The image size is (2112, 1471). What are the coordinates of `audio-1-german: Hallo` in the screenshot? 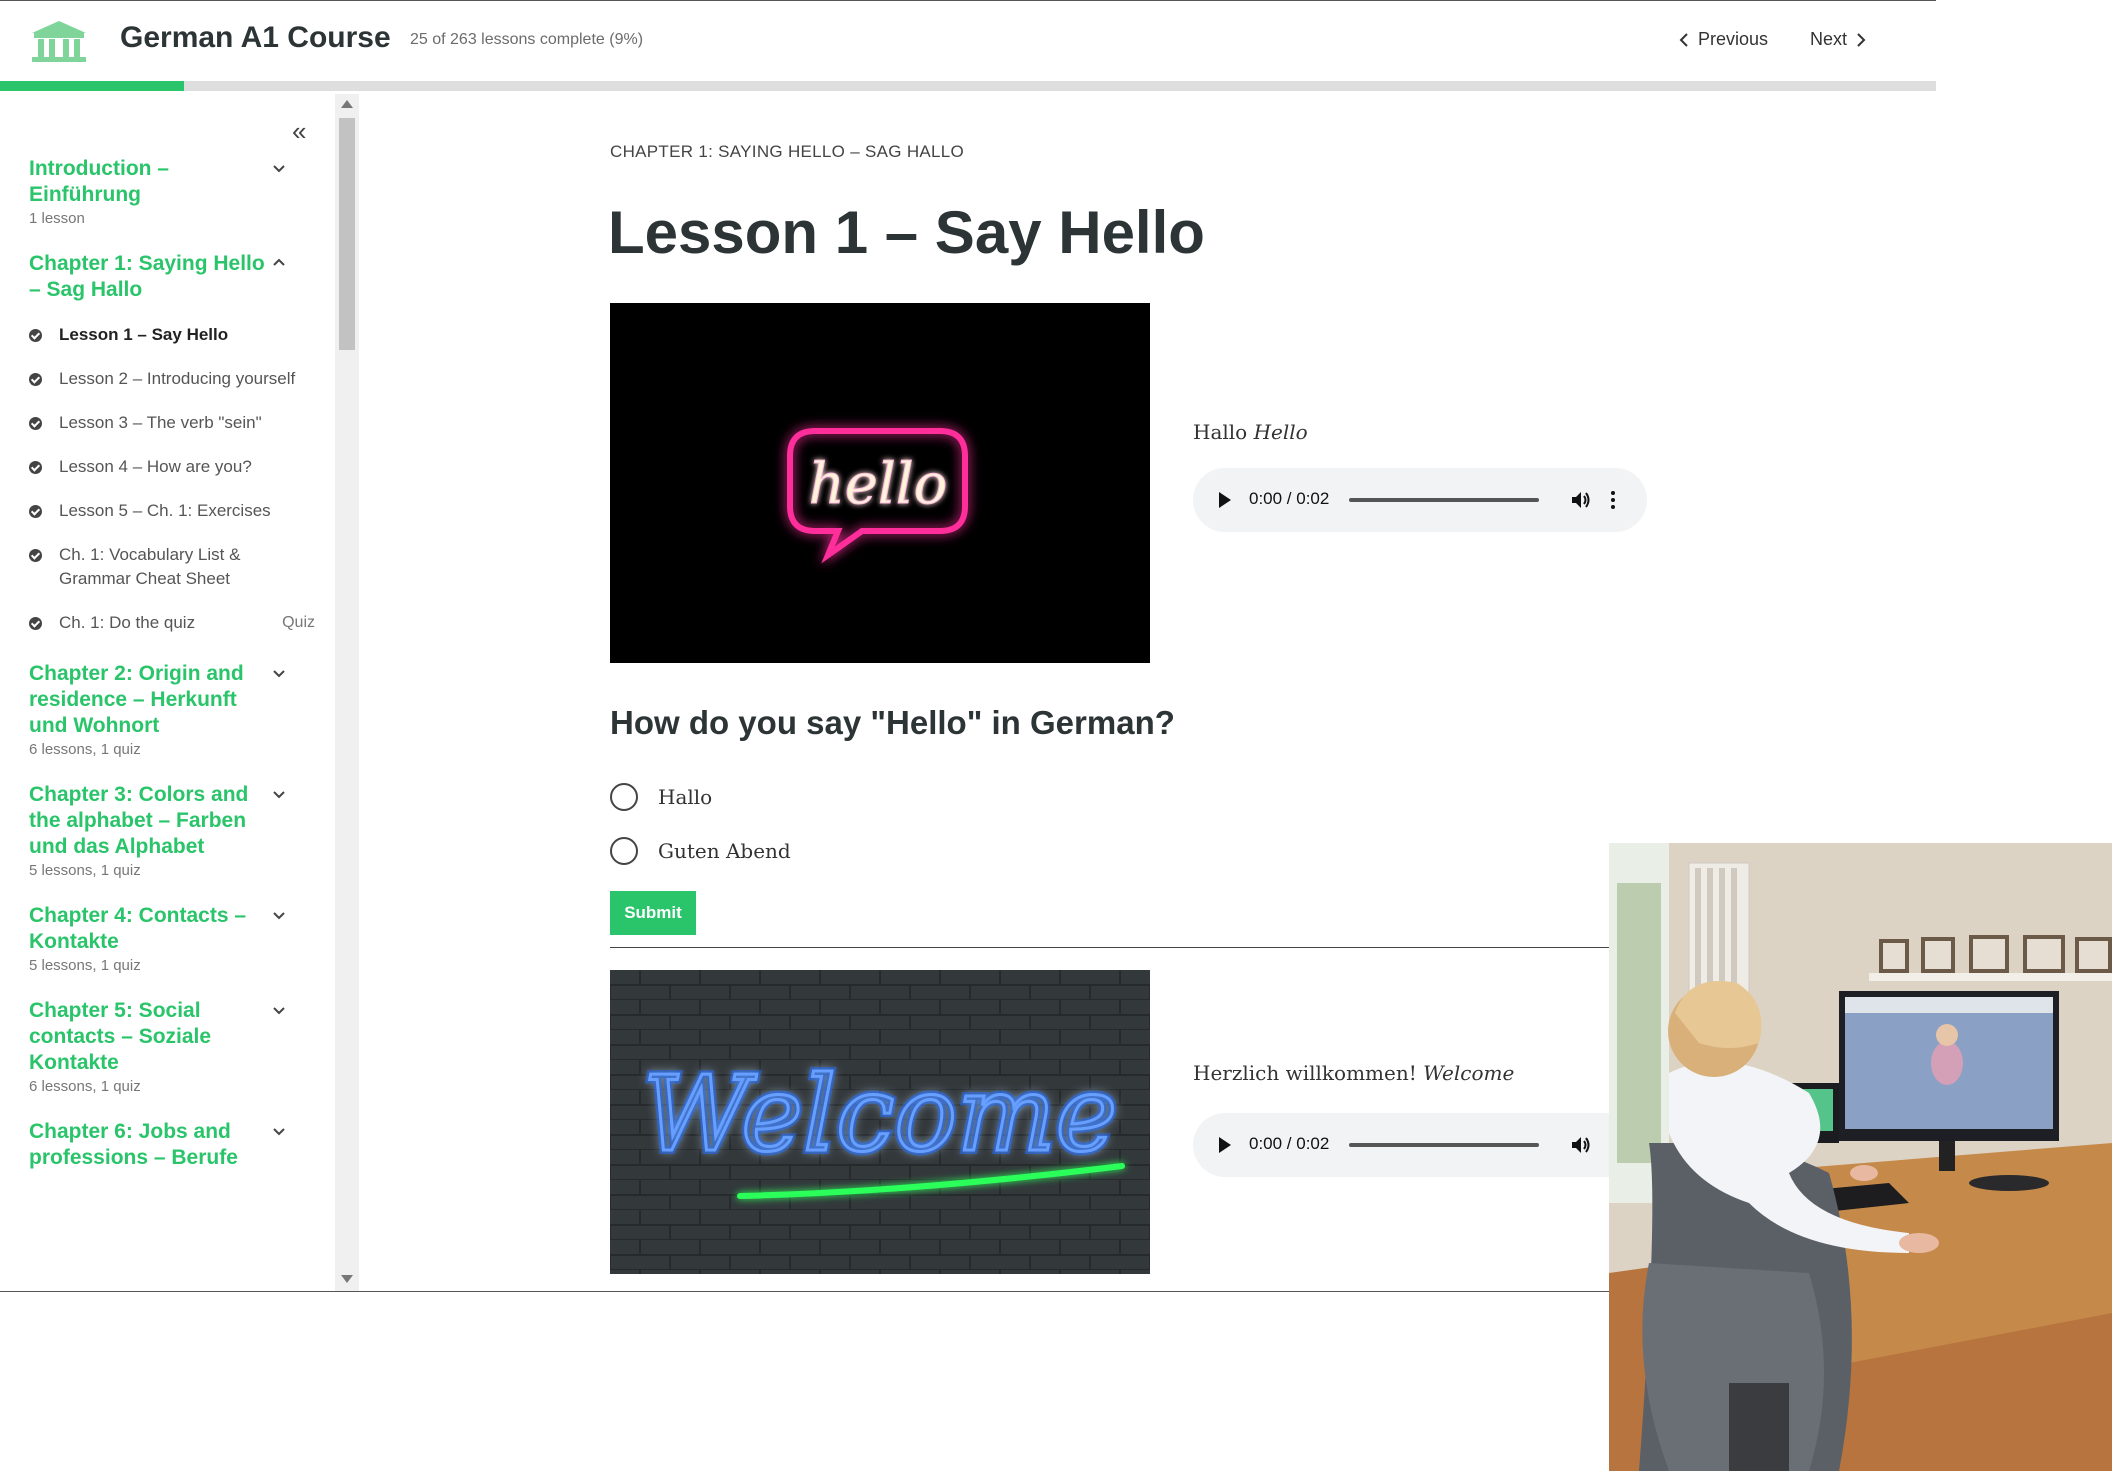 It's located at (1220, 432).